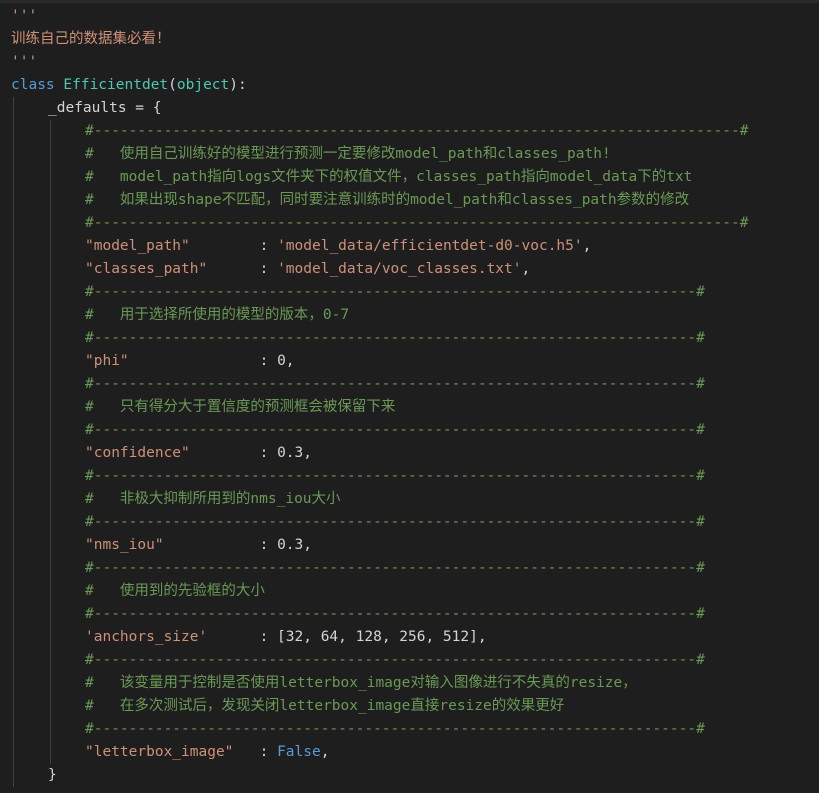  What do you see at coordinates (116, 85) in the screenshot?
I see `code-token: Efficientdet` at bounding box center [116, 85].